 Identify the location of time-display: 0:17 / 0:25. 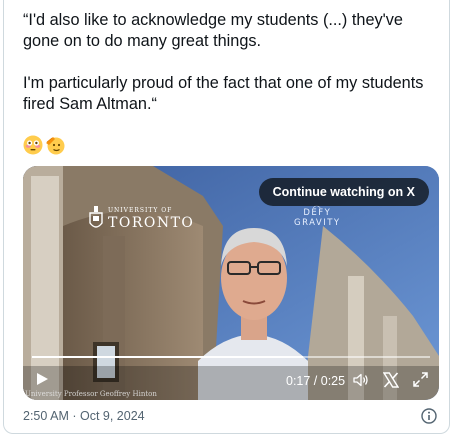
(316, 381).